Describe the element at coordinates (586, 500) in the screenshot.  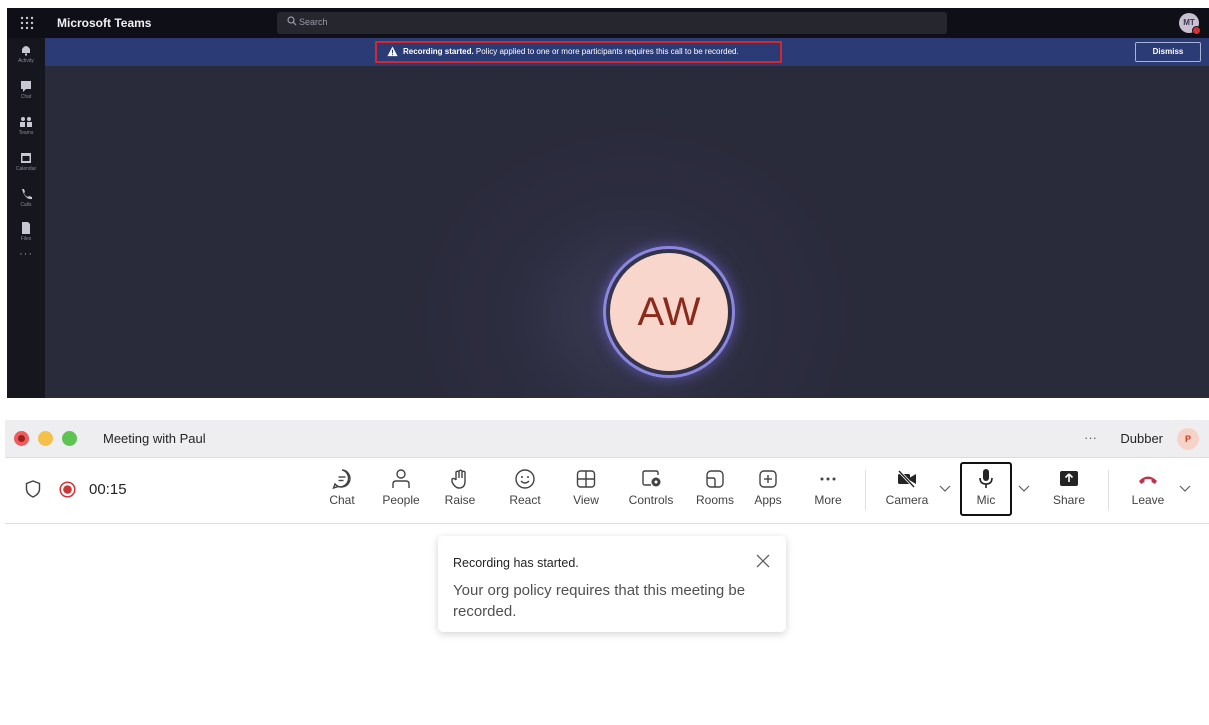
I see `view-label: View` at that location.